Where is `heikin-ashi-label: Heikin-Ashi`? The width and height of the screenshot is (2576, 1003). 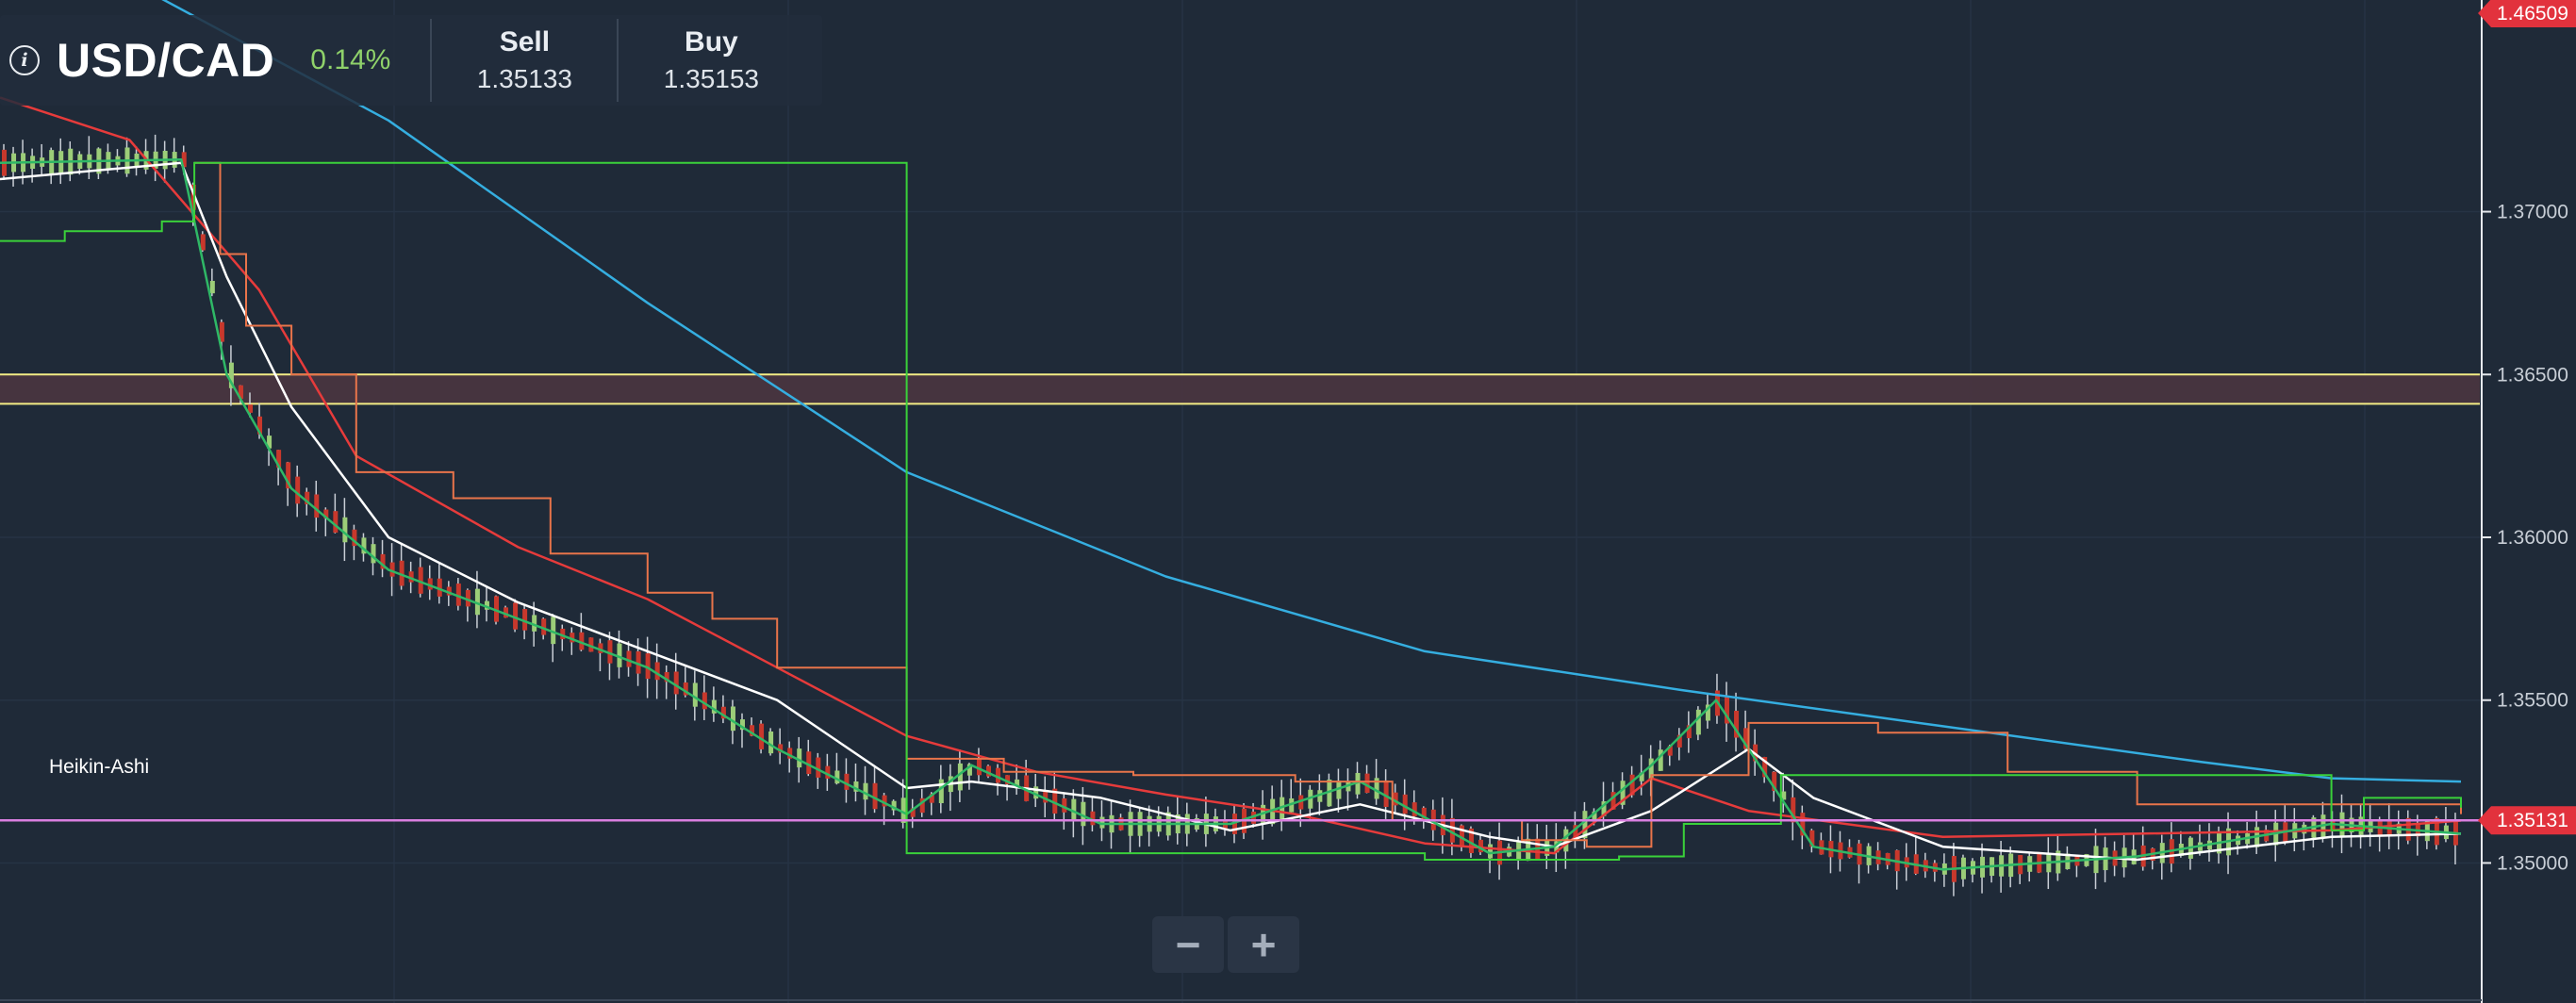 heikin-ashi-label: Heikin-Ashi is located at coordinates (99, 767).